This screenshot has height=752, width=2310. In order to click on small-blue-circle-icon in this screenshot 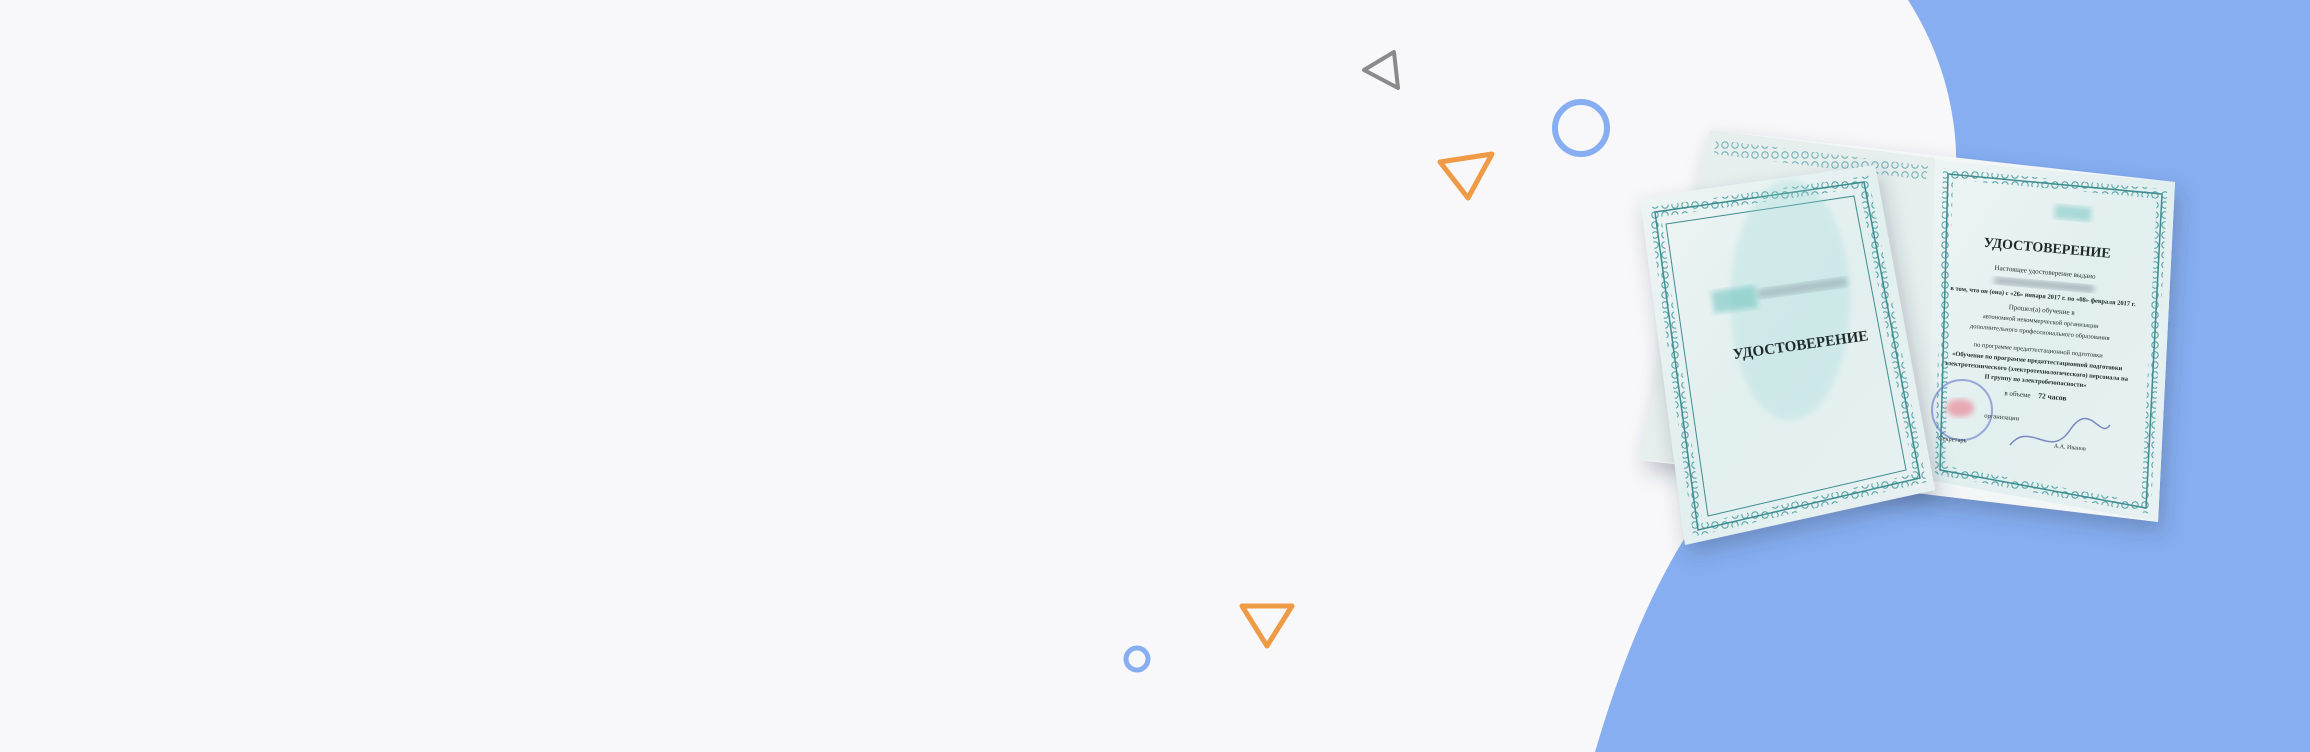, I will do `click(1137, 659)`.